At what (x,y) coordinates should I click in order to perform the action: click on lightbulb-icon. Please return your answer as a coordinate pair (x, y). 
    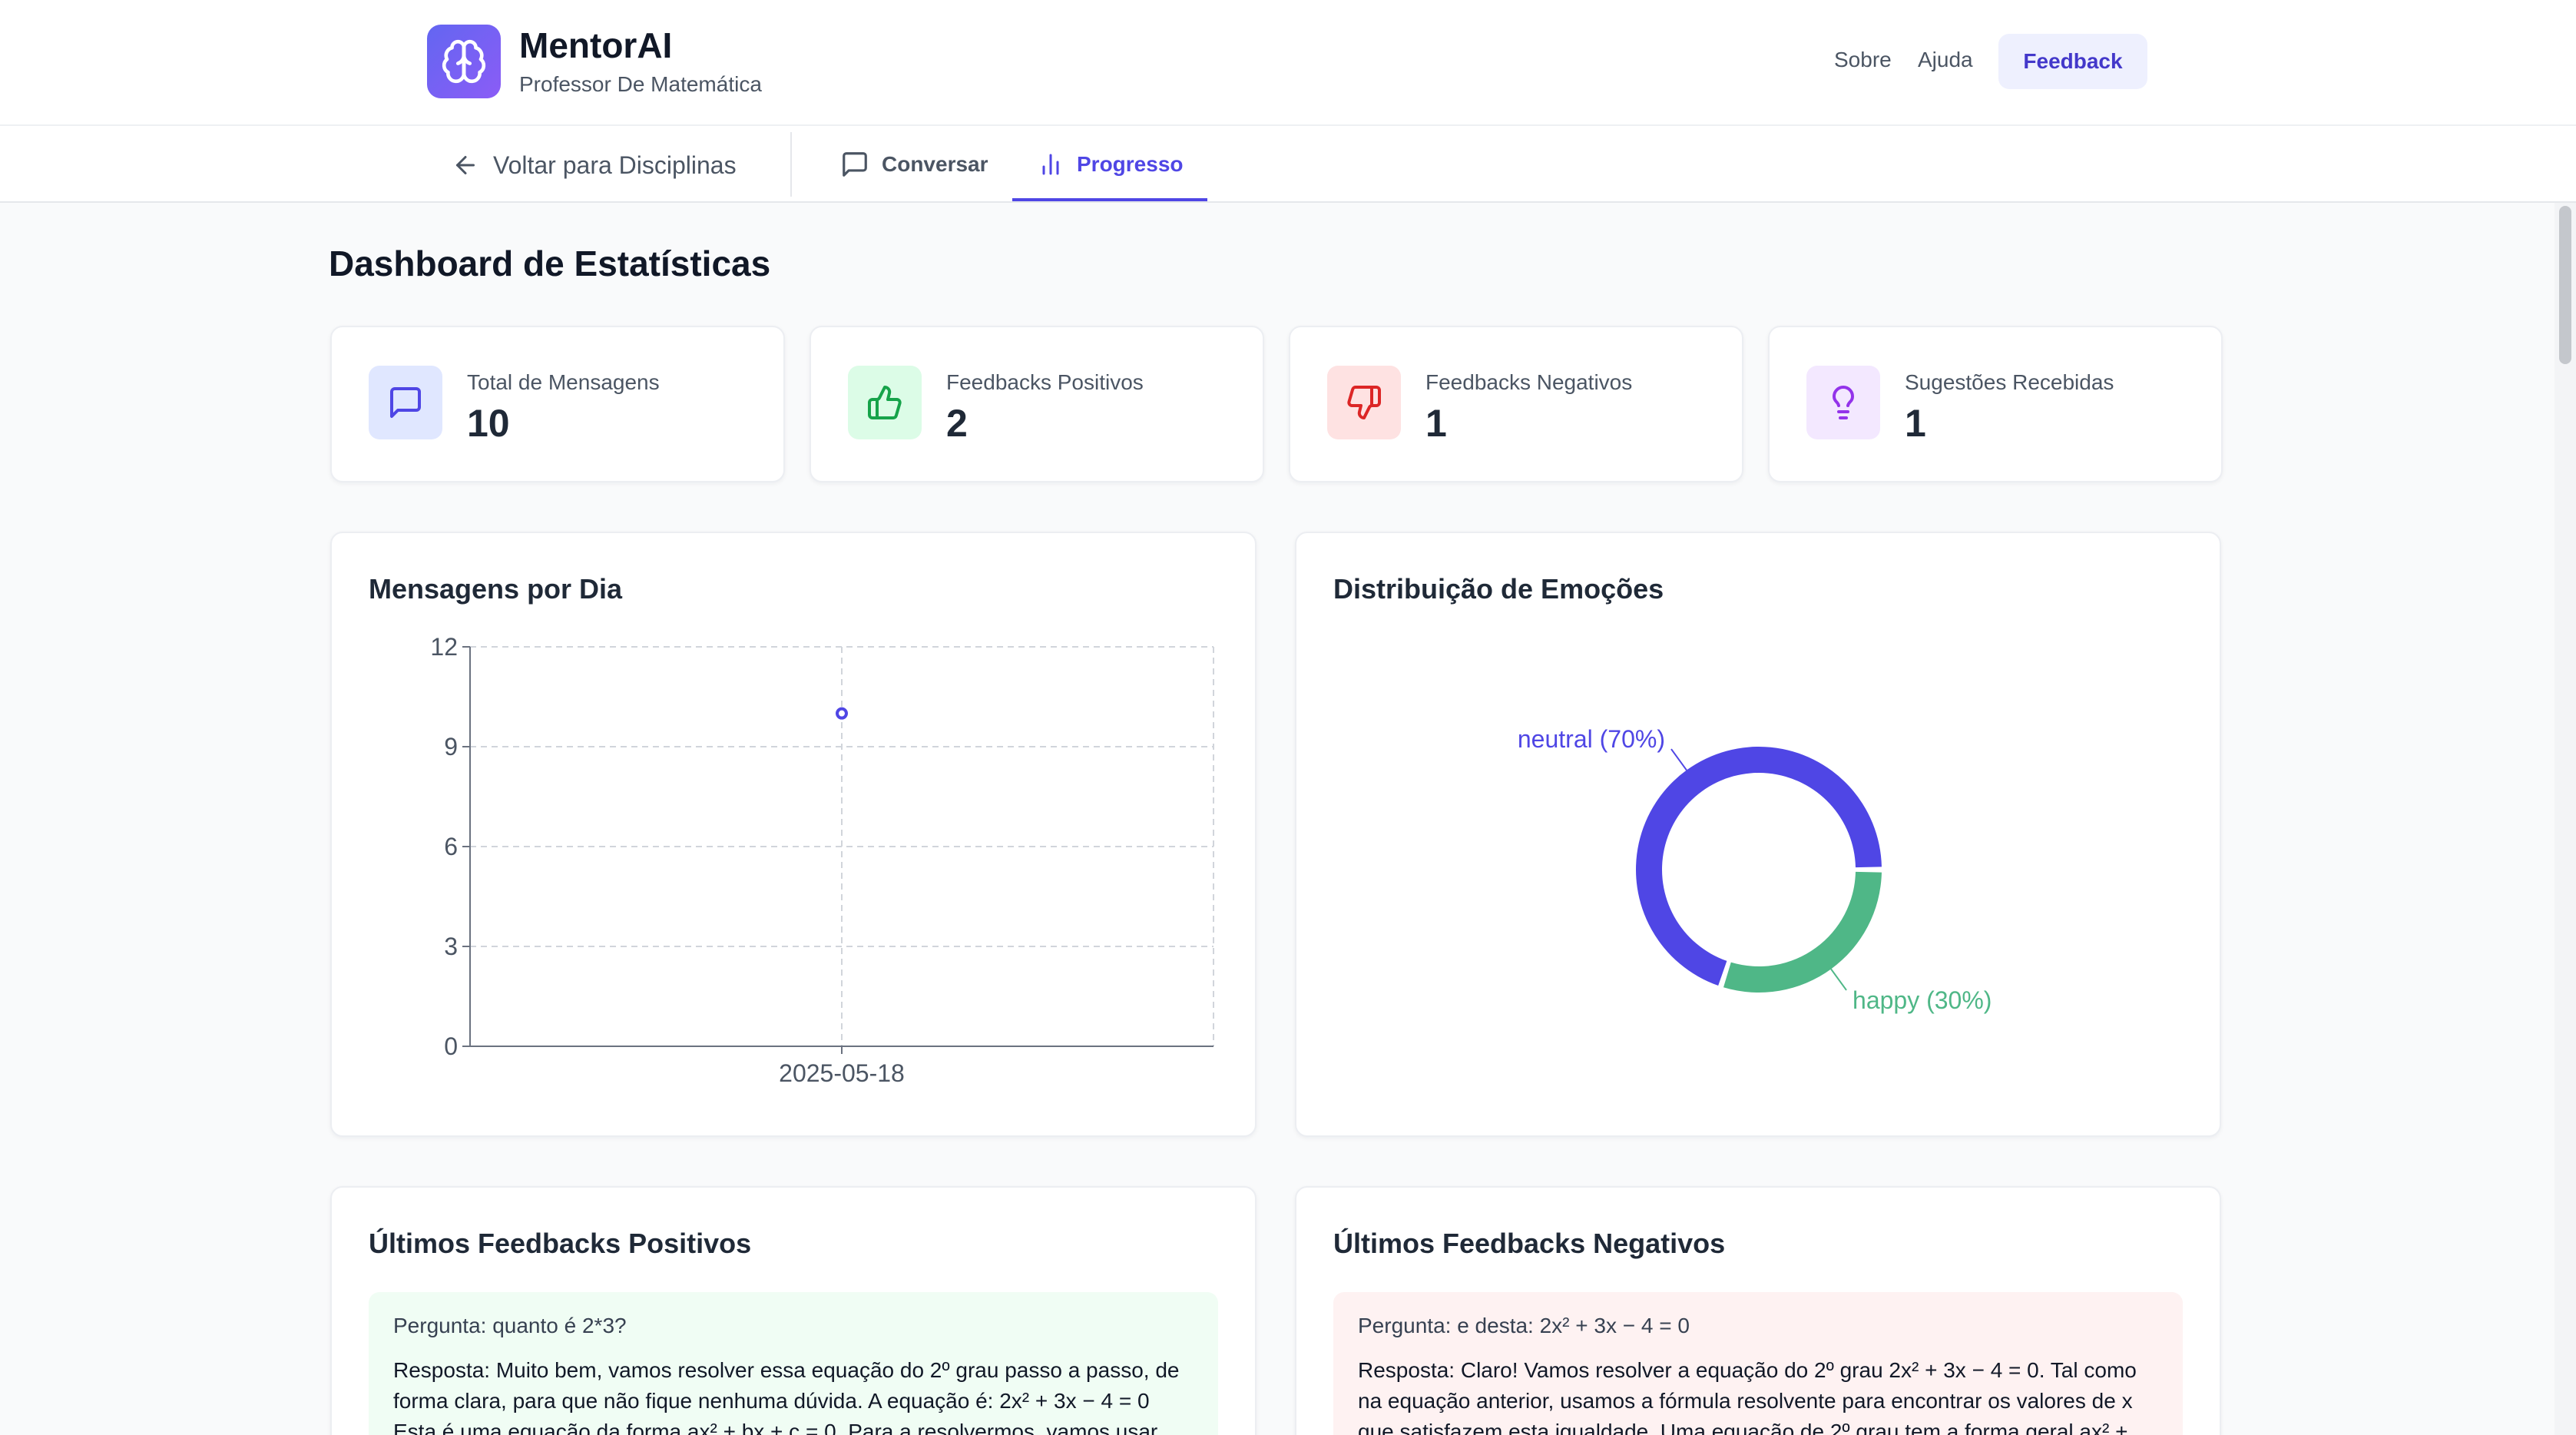
    Looking at the image, I should click on (1844, 402).